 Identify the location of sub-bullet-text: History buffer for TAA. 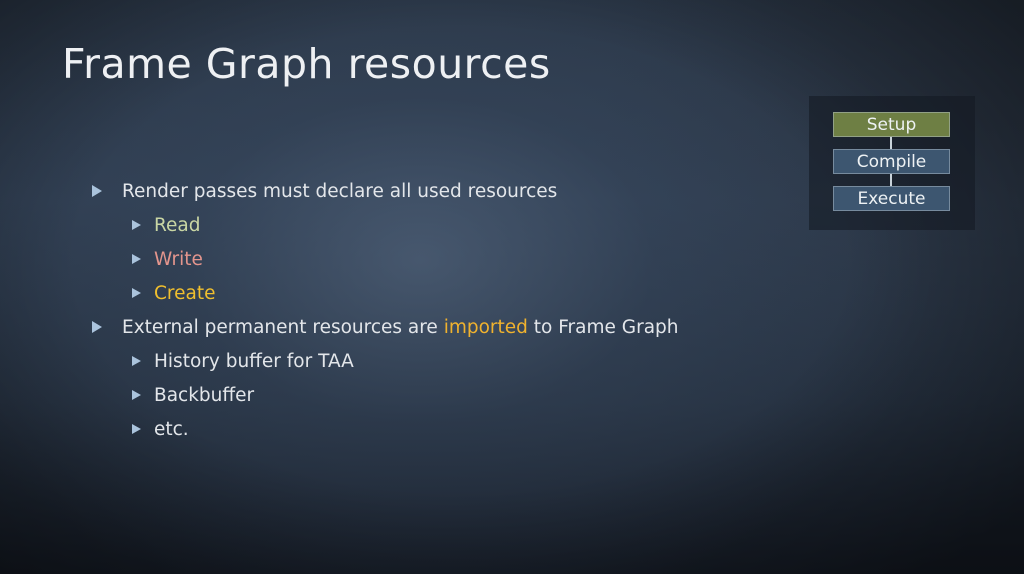
(254, 361).